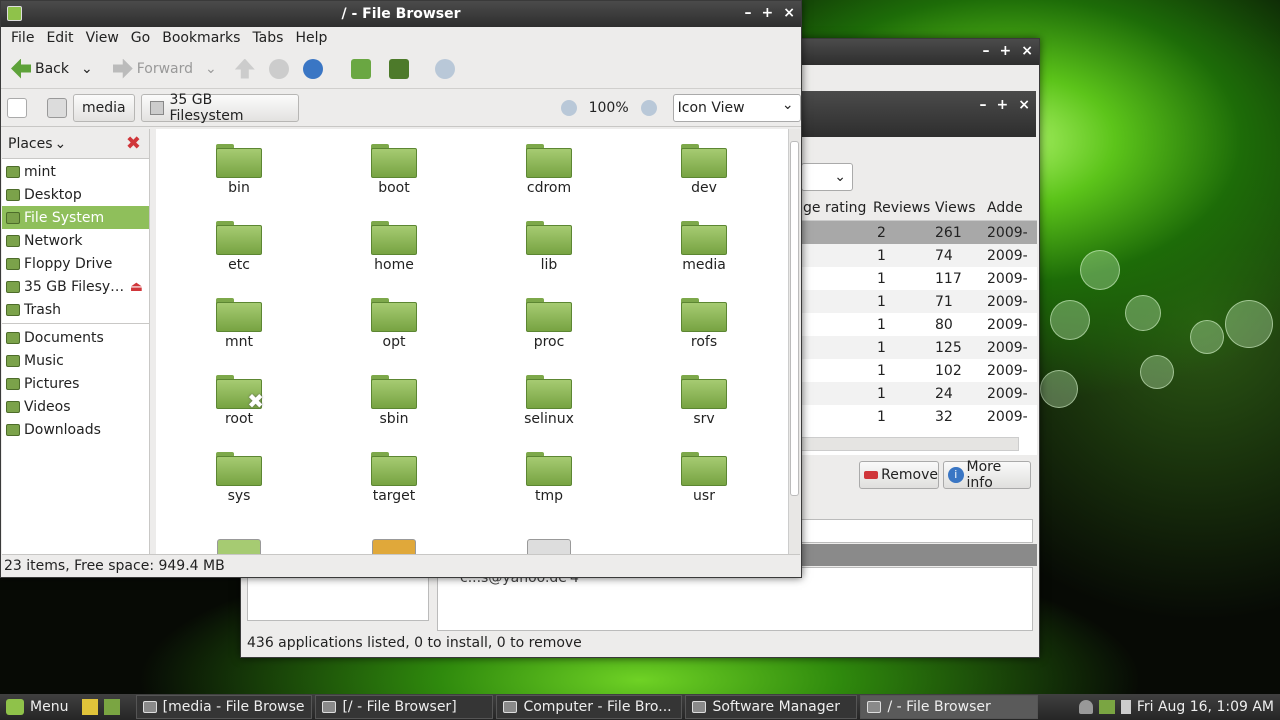 This screenshot has width=1280, height=720. Describe the element at coordinates (267, 38) in the screenshot. I see `menu-tabs: Tabs` at that location.